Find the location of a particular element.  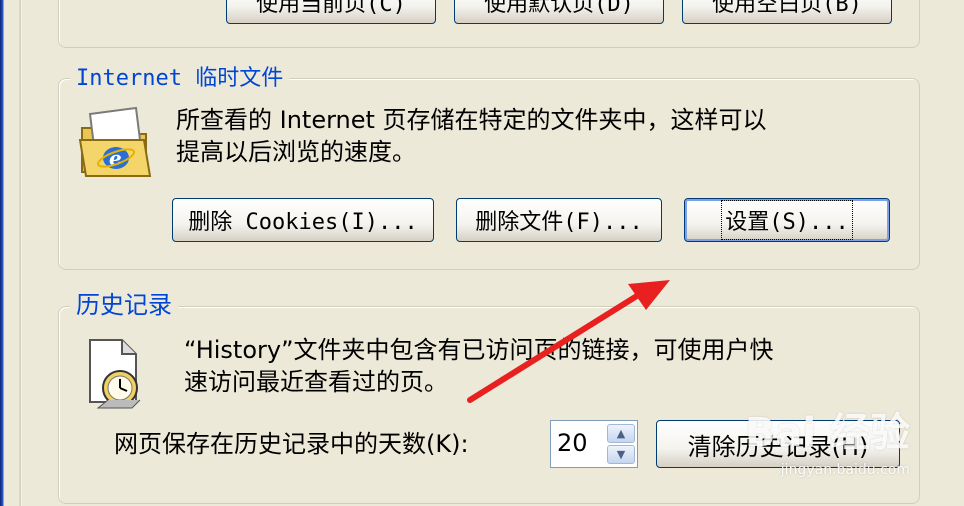

baidu-watermark-url: jingyan.baidu.com is located at coordinates (845, 470).